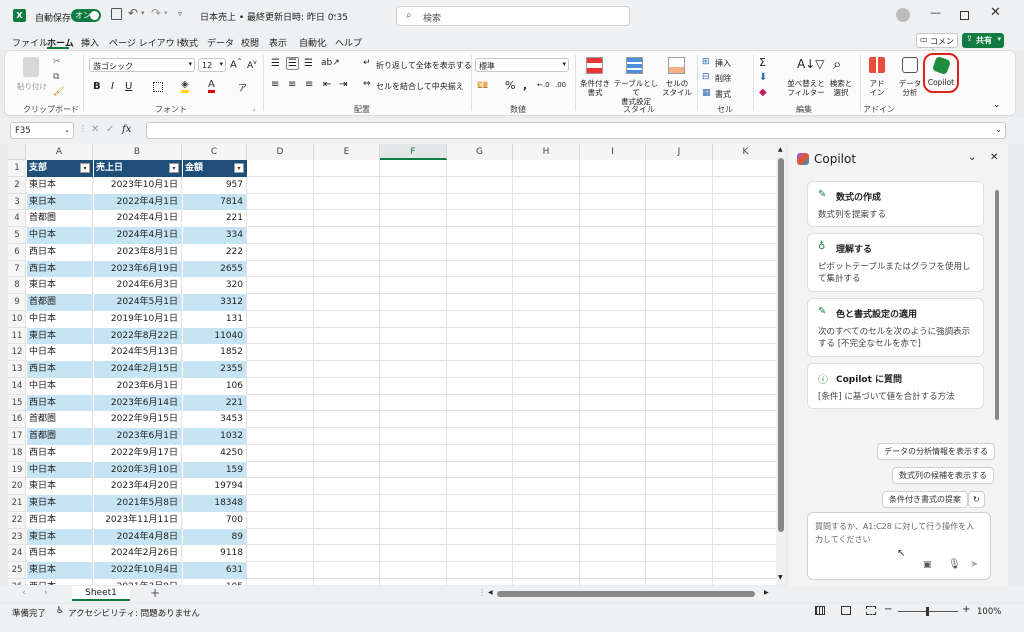 The width and height of the screenshot is (1024, 632). I want to click on table-cell: 2023年8月1日, so click(137, 252).